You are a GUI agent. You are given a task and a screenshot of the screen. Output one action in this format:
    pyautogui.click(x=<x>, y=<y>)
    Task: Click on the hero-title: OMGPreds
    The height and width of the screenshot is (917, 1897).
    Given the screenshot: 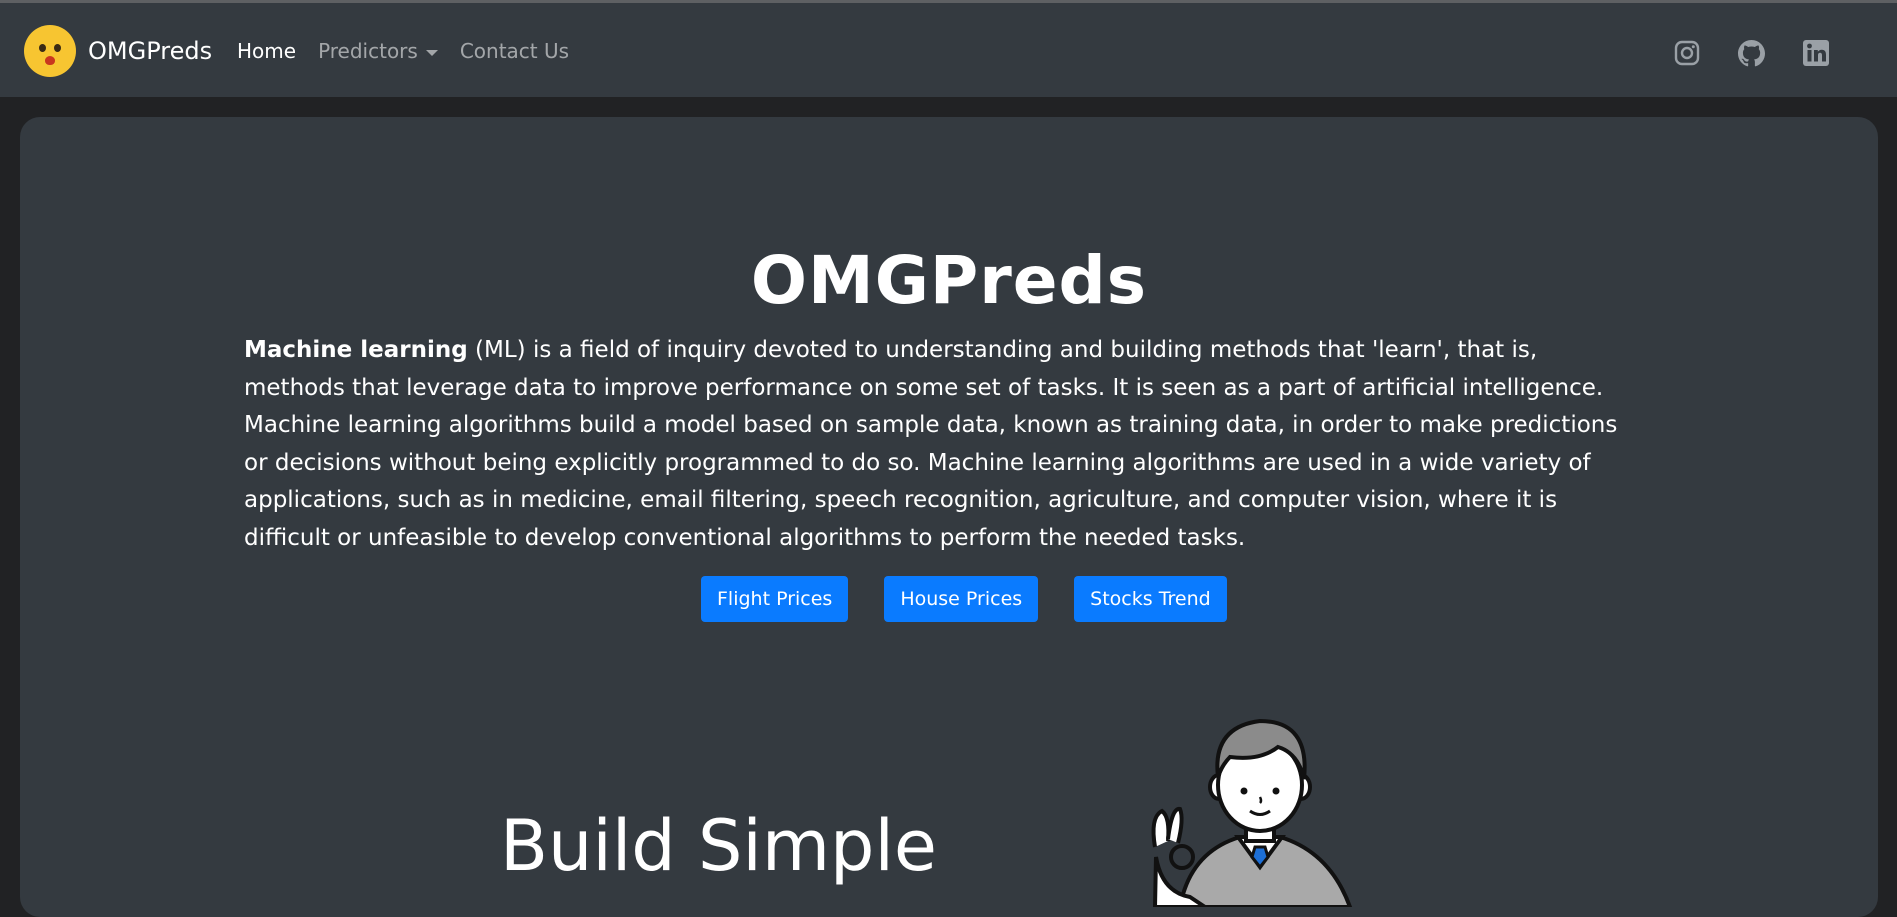 What is the action you would take?
    pyautogui.click(x=949, y=280)
    